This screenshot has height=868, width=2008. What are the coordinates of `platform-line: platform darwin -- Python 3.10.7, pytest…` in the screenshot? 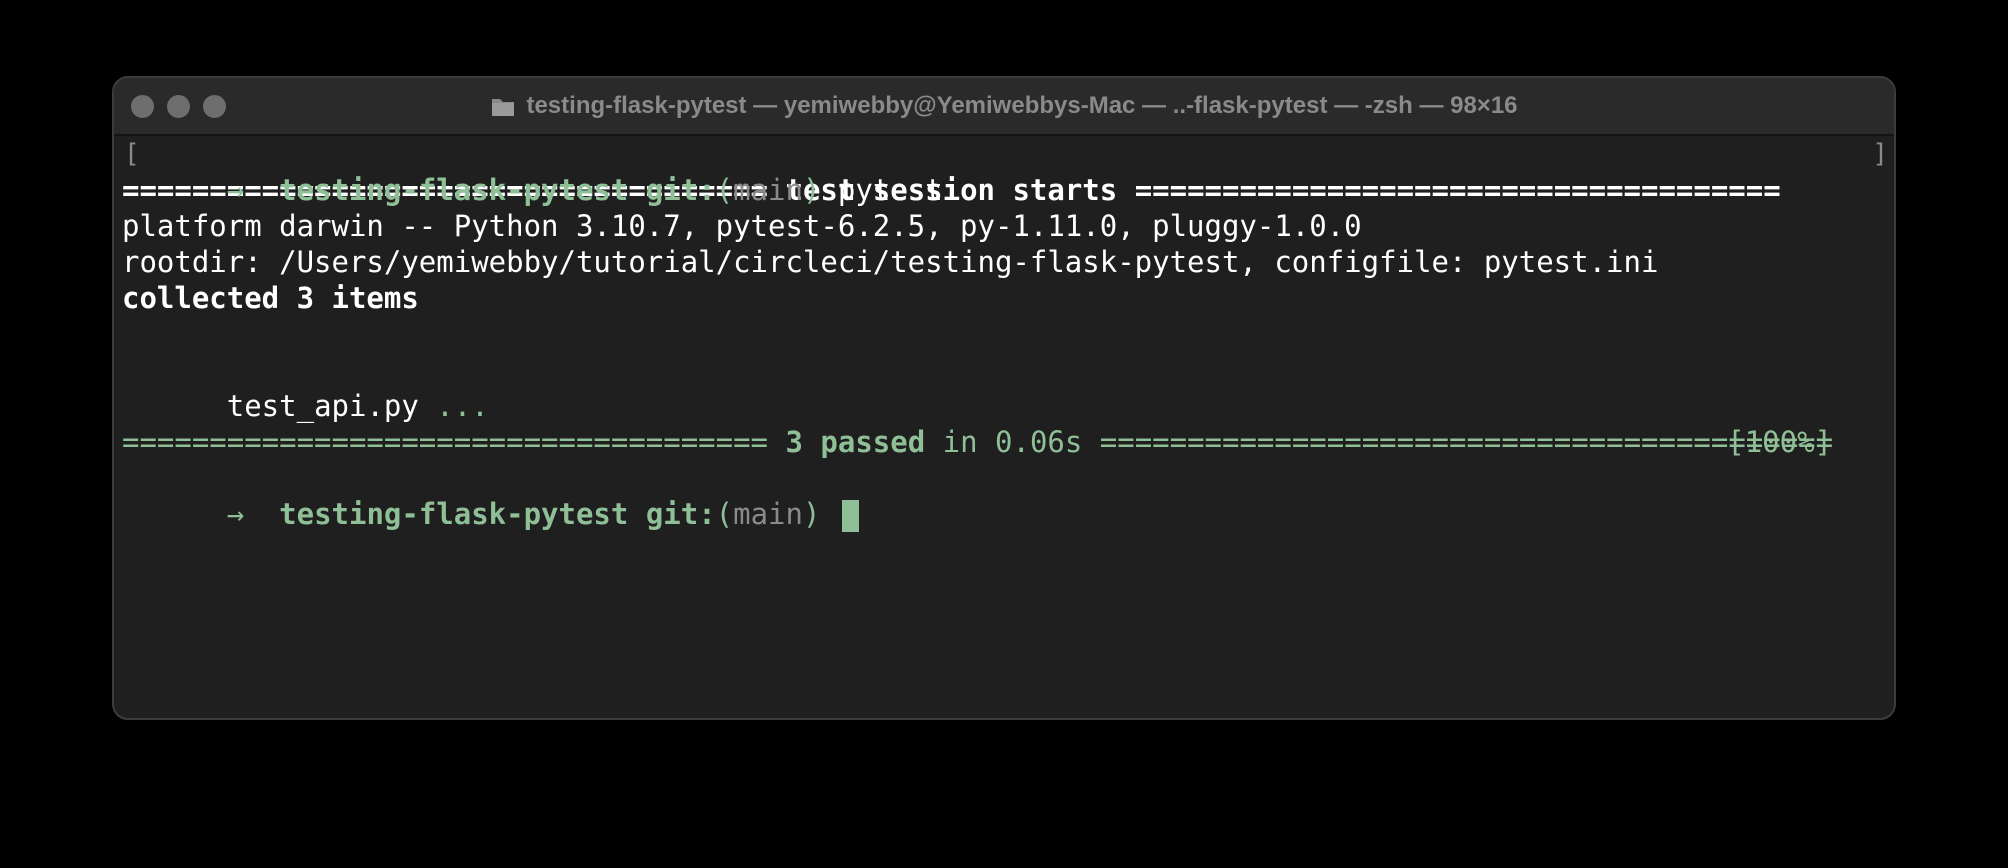 It's located at (742, 226).